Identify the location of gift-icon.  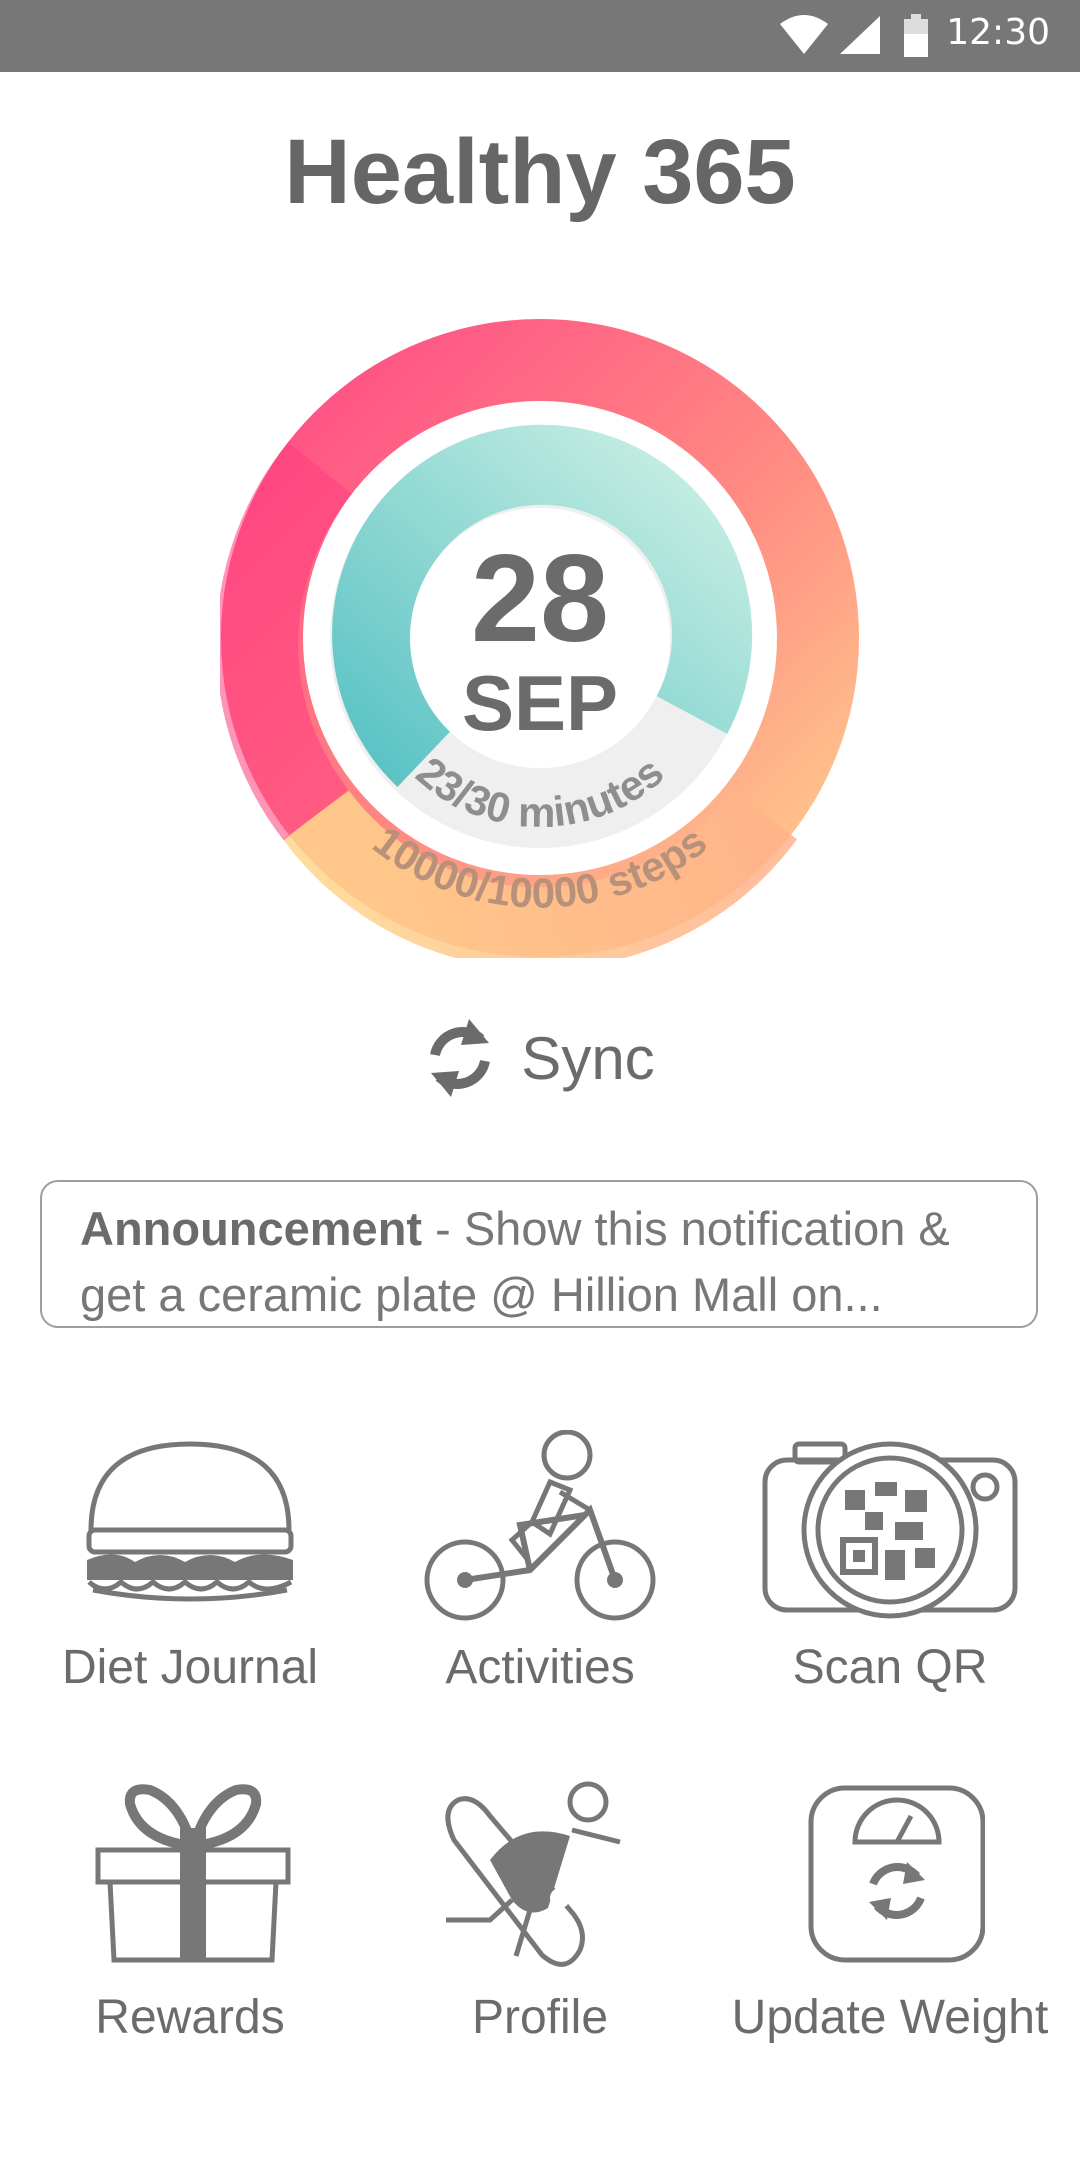
(193, 1873).